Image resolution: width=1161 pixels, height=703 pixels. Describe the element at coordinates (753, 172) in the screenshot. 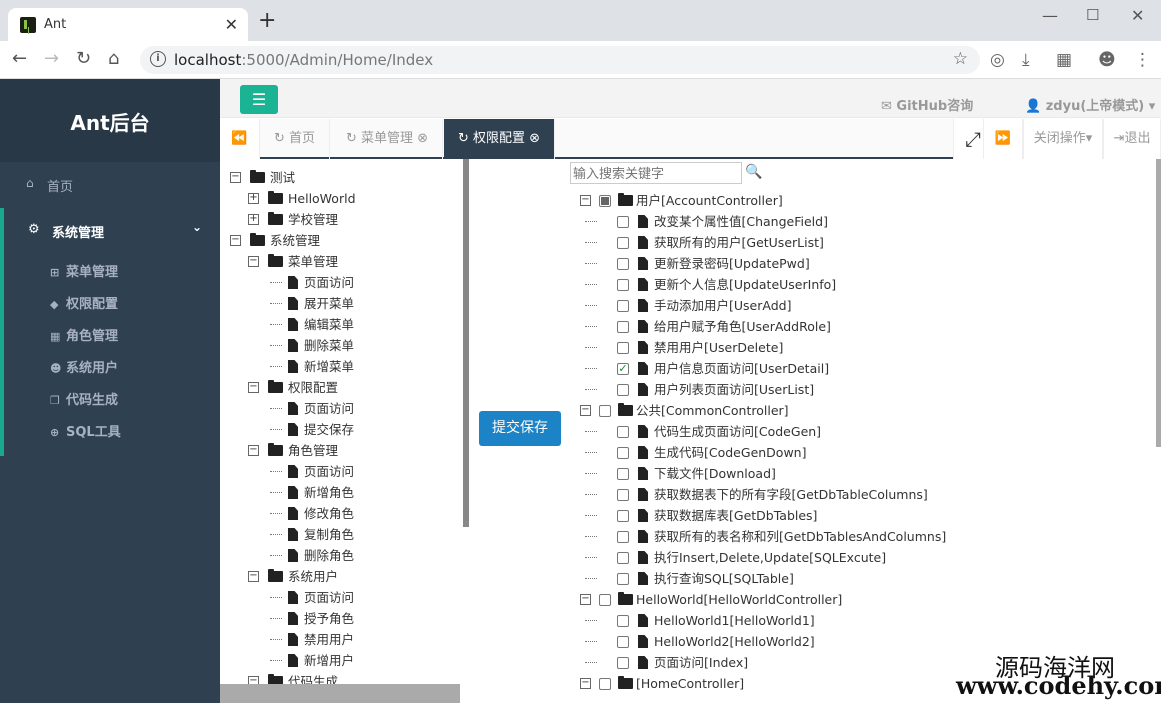

I see `search-icon: 🔍` at that location.